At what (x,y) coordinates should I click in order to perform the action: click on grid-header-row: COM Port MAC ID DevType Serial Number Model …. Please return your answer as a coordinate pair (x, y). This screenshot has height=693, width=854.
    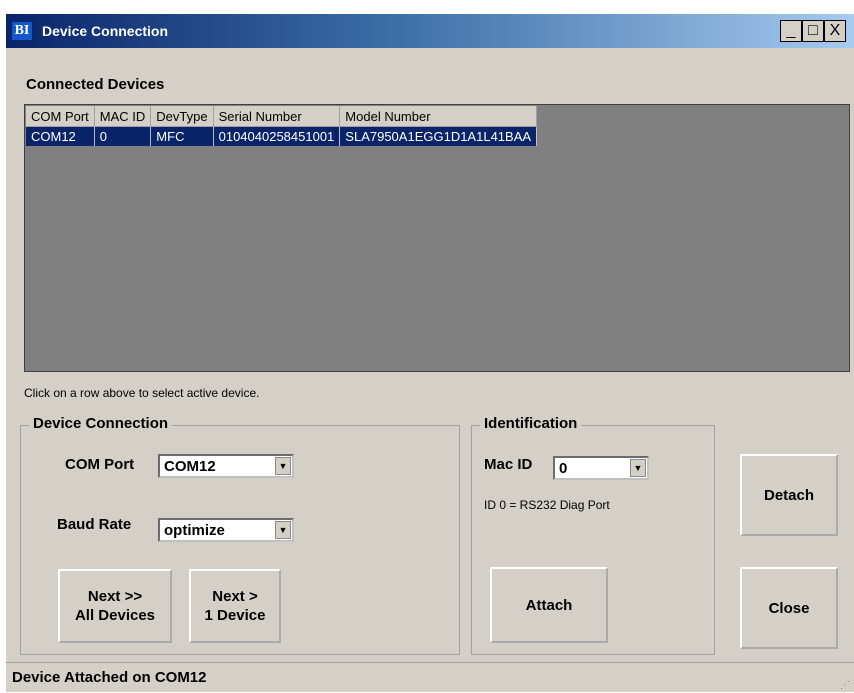
    Looking at the image, I should click on (282, 116).